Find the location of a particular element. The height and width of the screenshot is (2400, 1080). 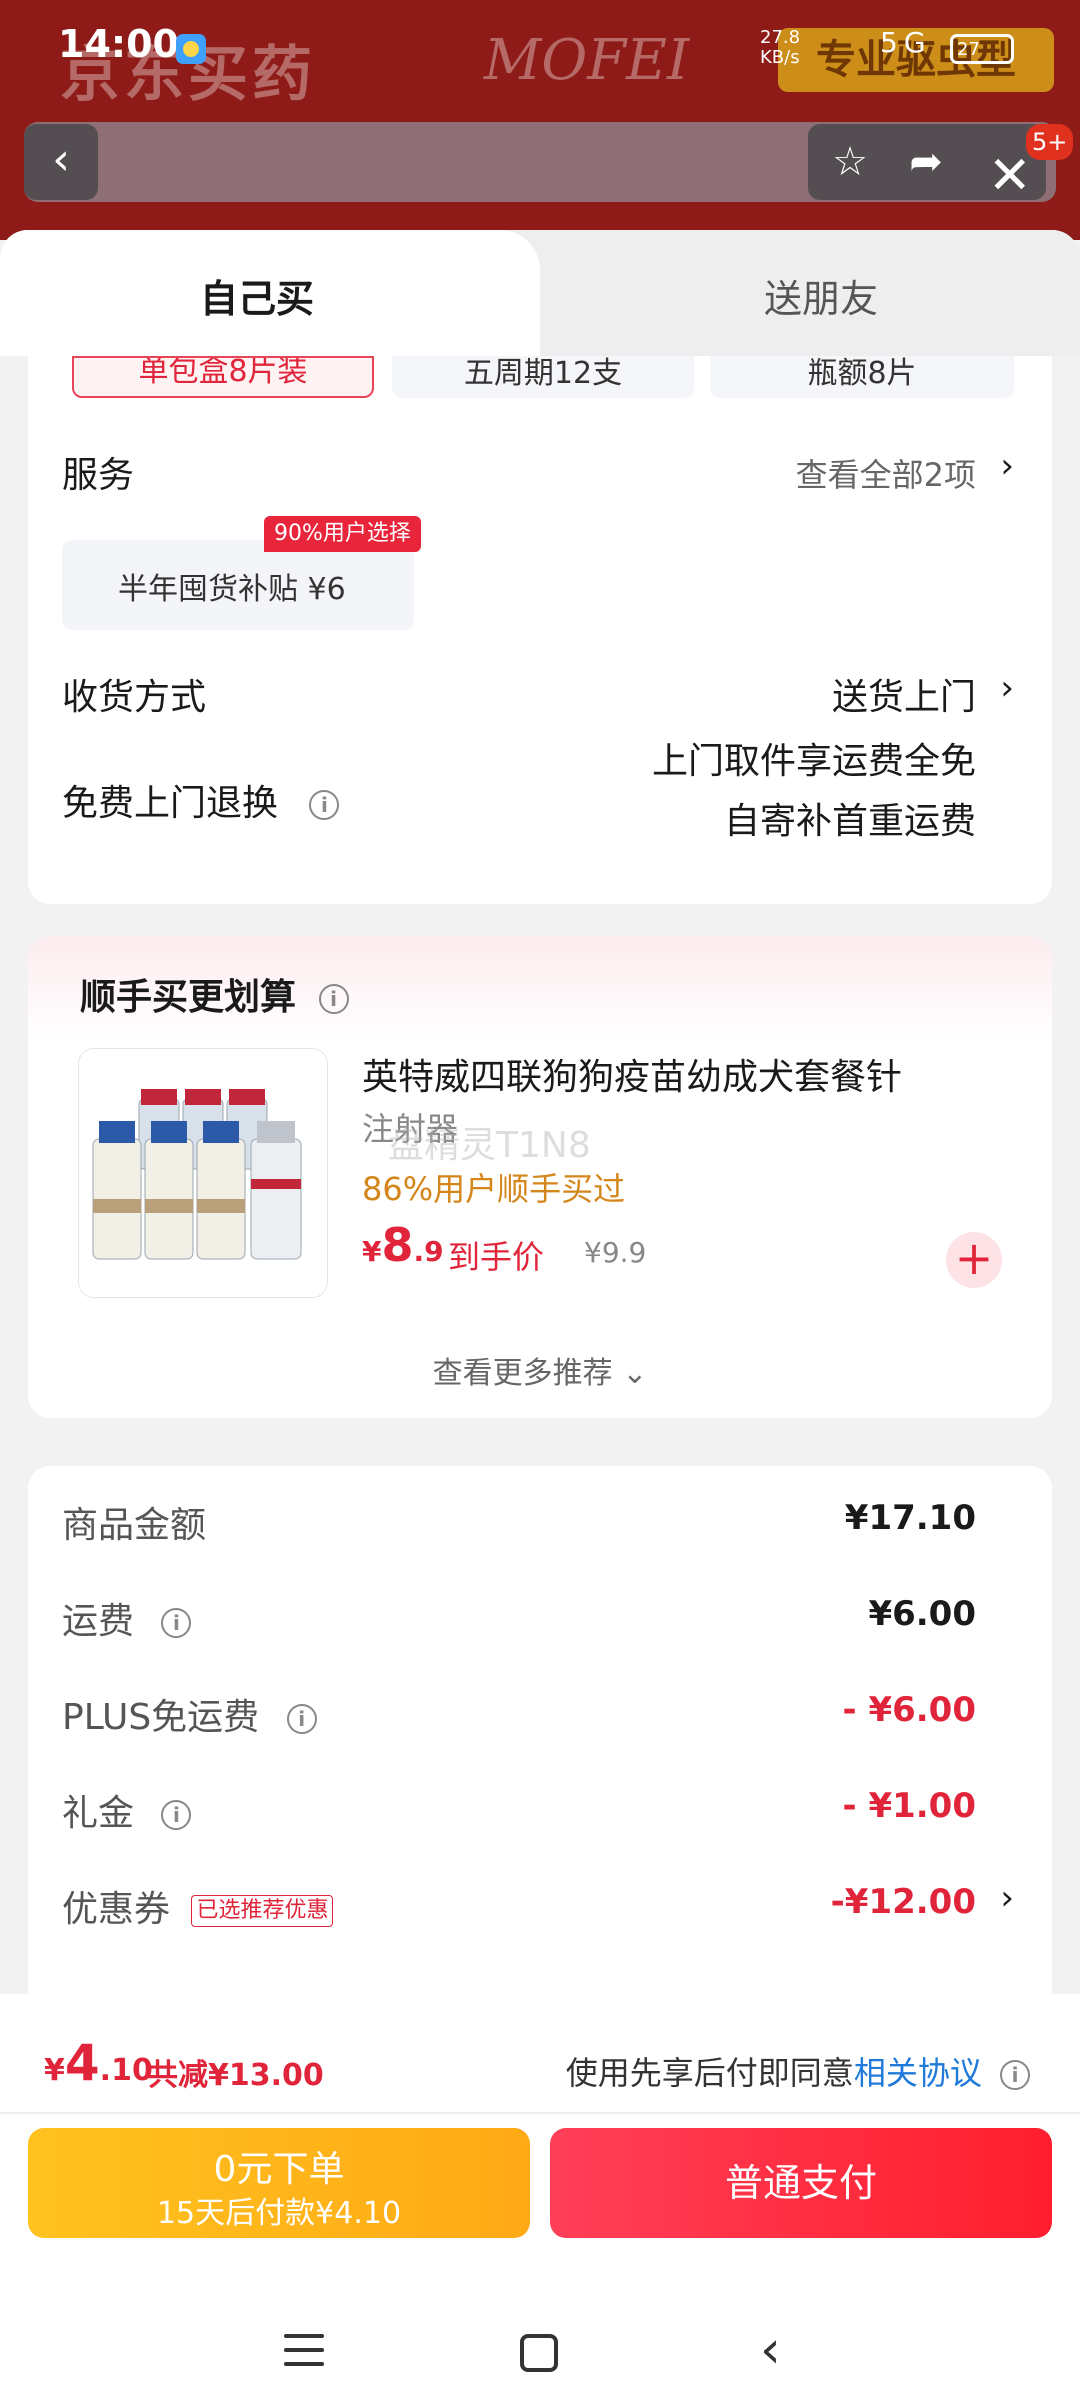

price-integer: 8 is located at coordinates (397, 1245).